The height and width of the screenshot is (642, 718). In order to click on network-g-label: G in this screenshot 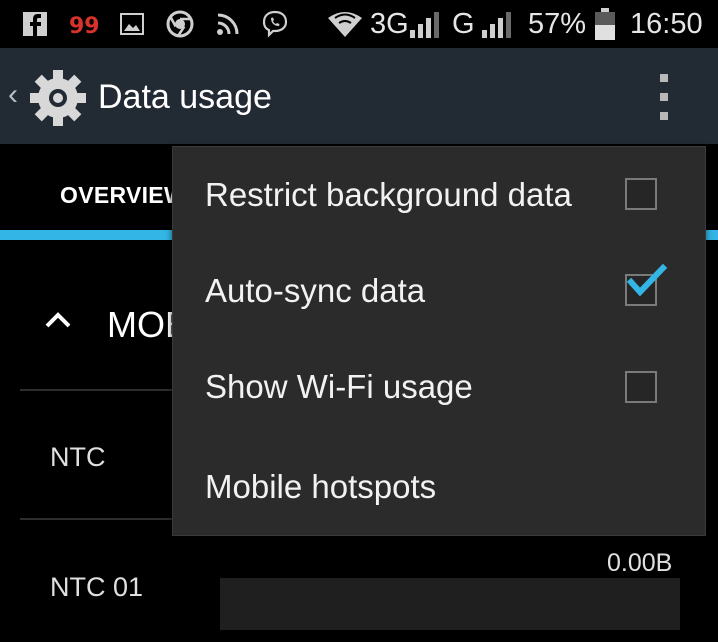, I will do `click(463, 24)`.